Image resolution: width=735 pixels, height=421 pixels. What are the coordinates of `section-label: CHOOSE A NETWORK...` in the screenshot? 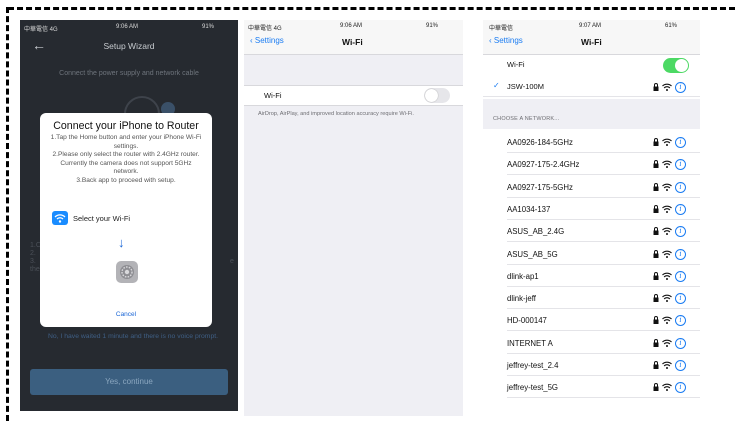 It's located at (526, 119).